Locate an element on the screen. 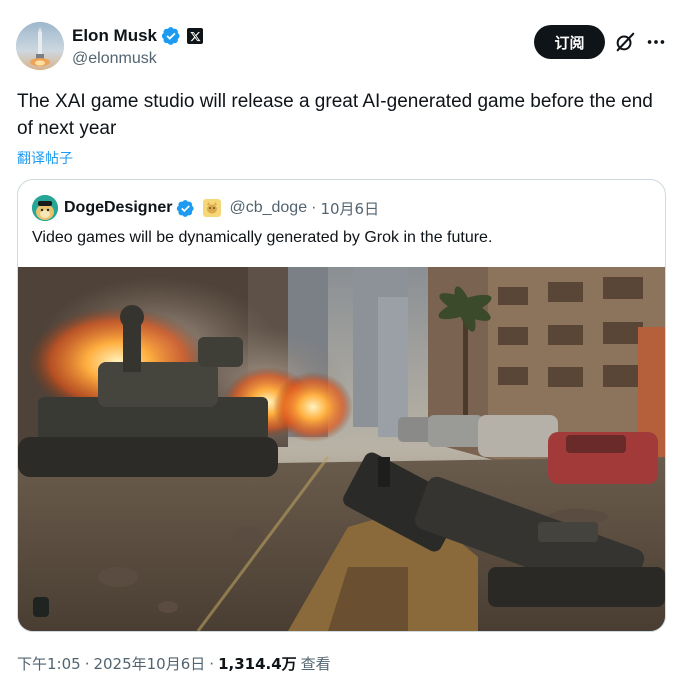  quote-date: 10月6日 is located at coordinates (349, 208).